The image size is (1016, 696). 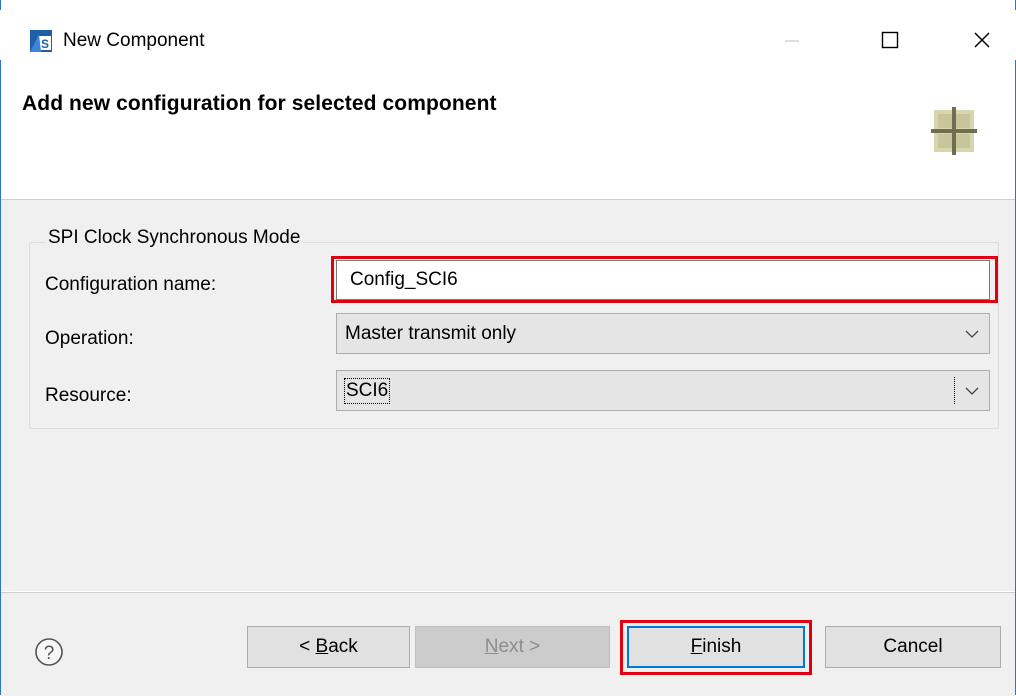 What do you see at coordinates (174, 238) in the screenshot?
I see `group-title: SPI Clock Synchronous Mode` at bounding box center [174, 238].